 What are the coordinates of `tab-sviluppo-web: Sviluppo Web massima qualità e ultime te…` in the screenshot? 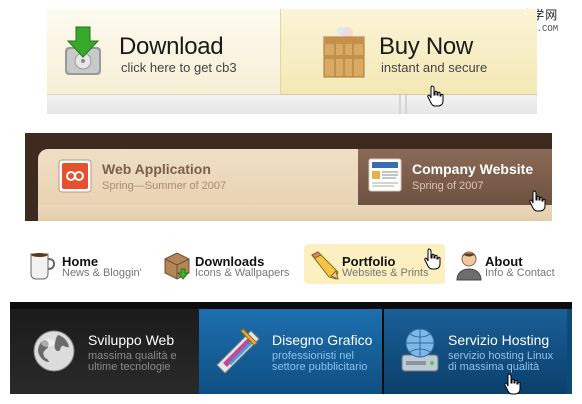 It's located at (104, 351).